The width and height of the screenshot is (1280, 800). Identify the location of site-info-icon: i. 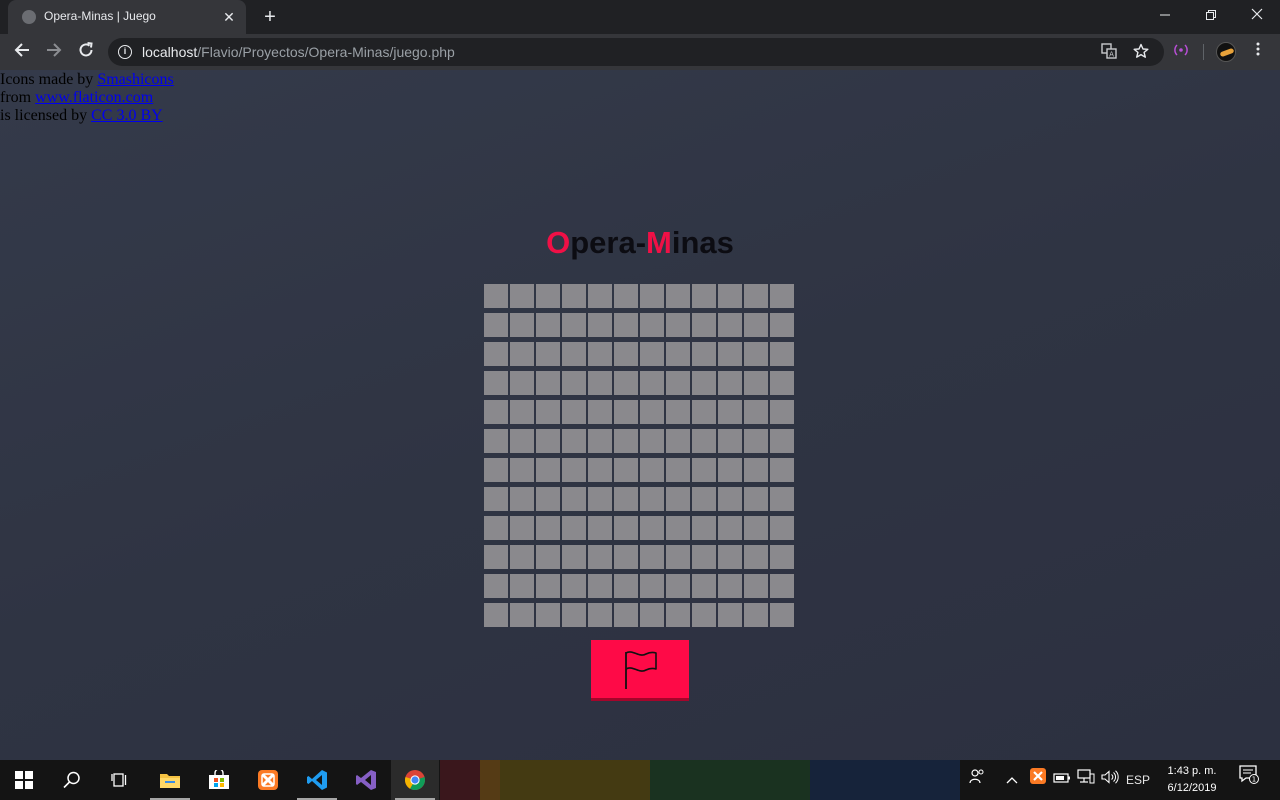
(125, 52).